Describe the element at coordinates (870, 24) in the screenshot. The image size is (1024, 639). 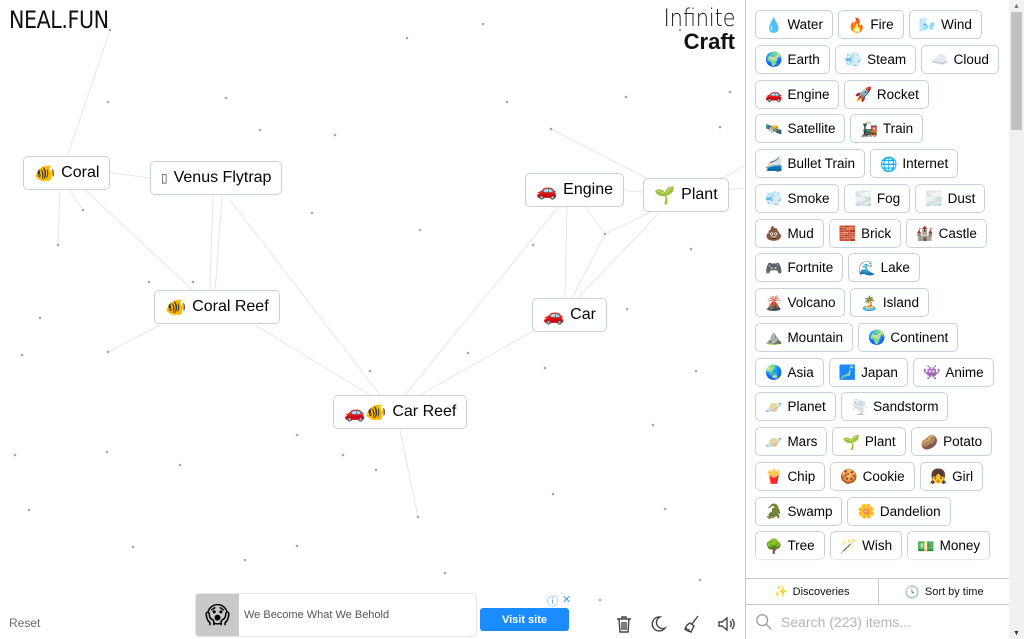
I see `sidebar-item-fire: 🔥 Fire` at that location.